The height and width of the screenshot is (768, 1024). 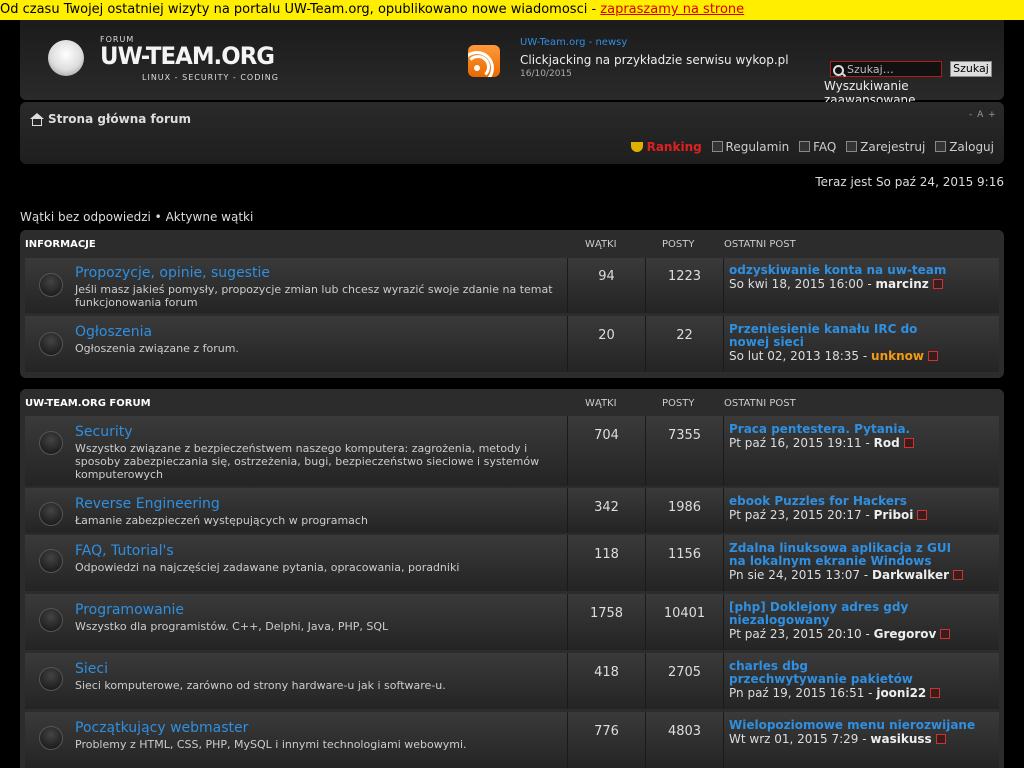 I want to click on forum-posts-count: 1223, so click(x=684, y=276).